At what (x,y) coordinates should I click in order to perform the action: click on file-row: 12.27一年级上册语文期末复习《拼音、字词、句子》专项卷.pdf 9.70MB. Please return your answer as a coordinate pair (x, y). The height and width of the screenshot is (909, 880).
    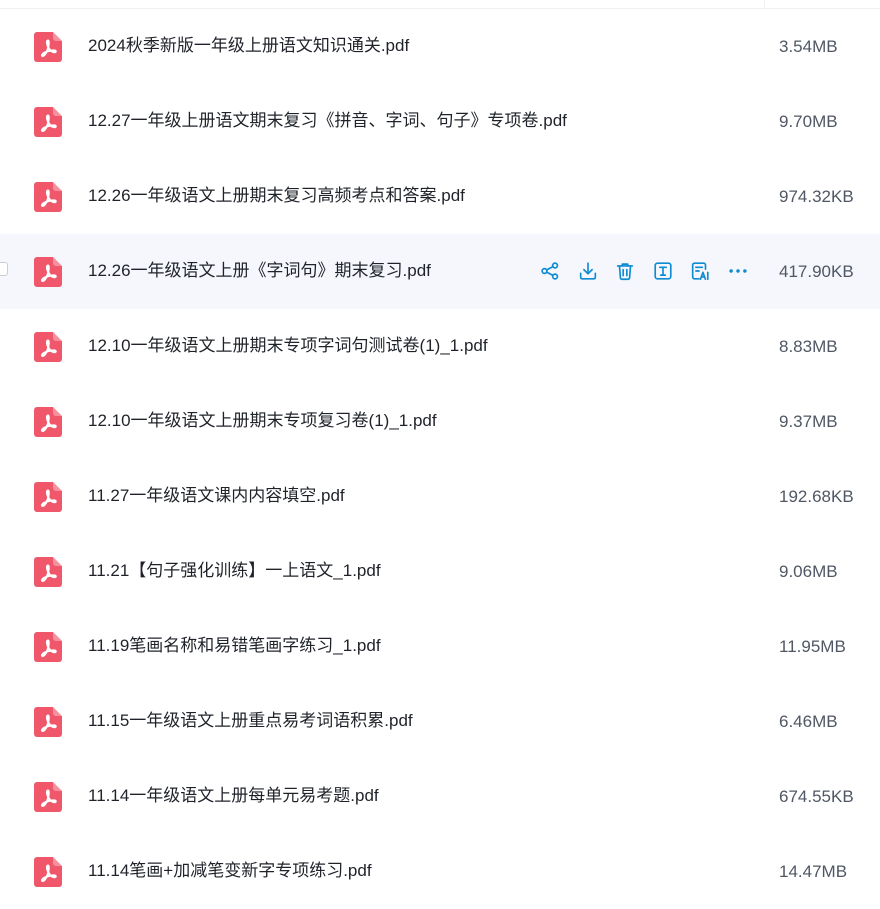
    Looking at the image, I should click on (440, 121).